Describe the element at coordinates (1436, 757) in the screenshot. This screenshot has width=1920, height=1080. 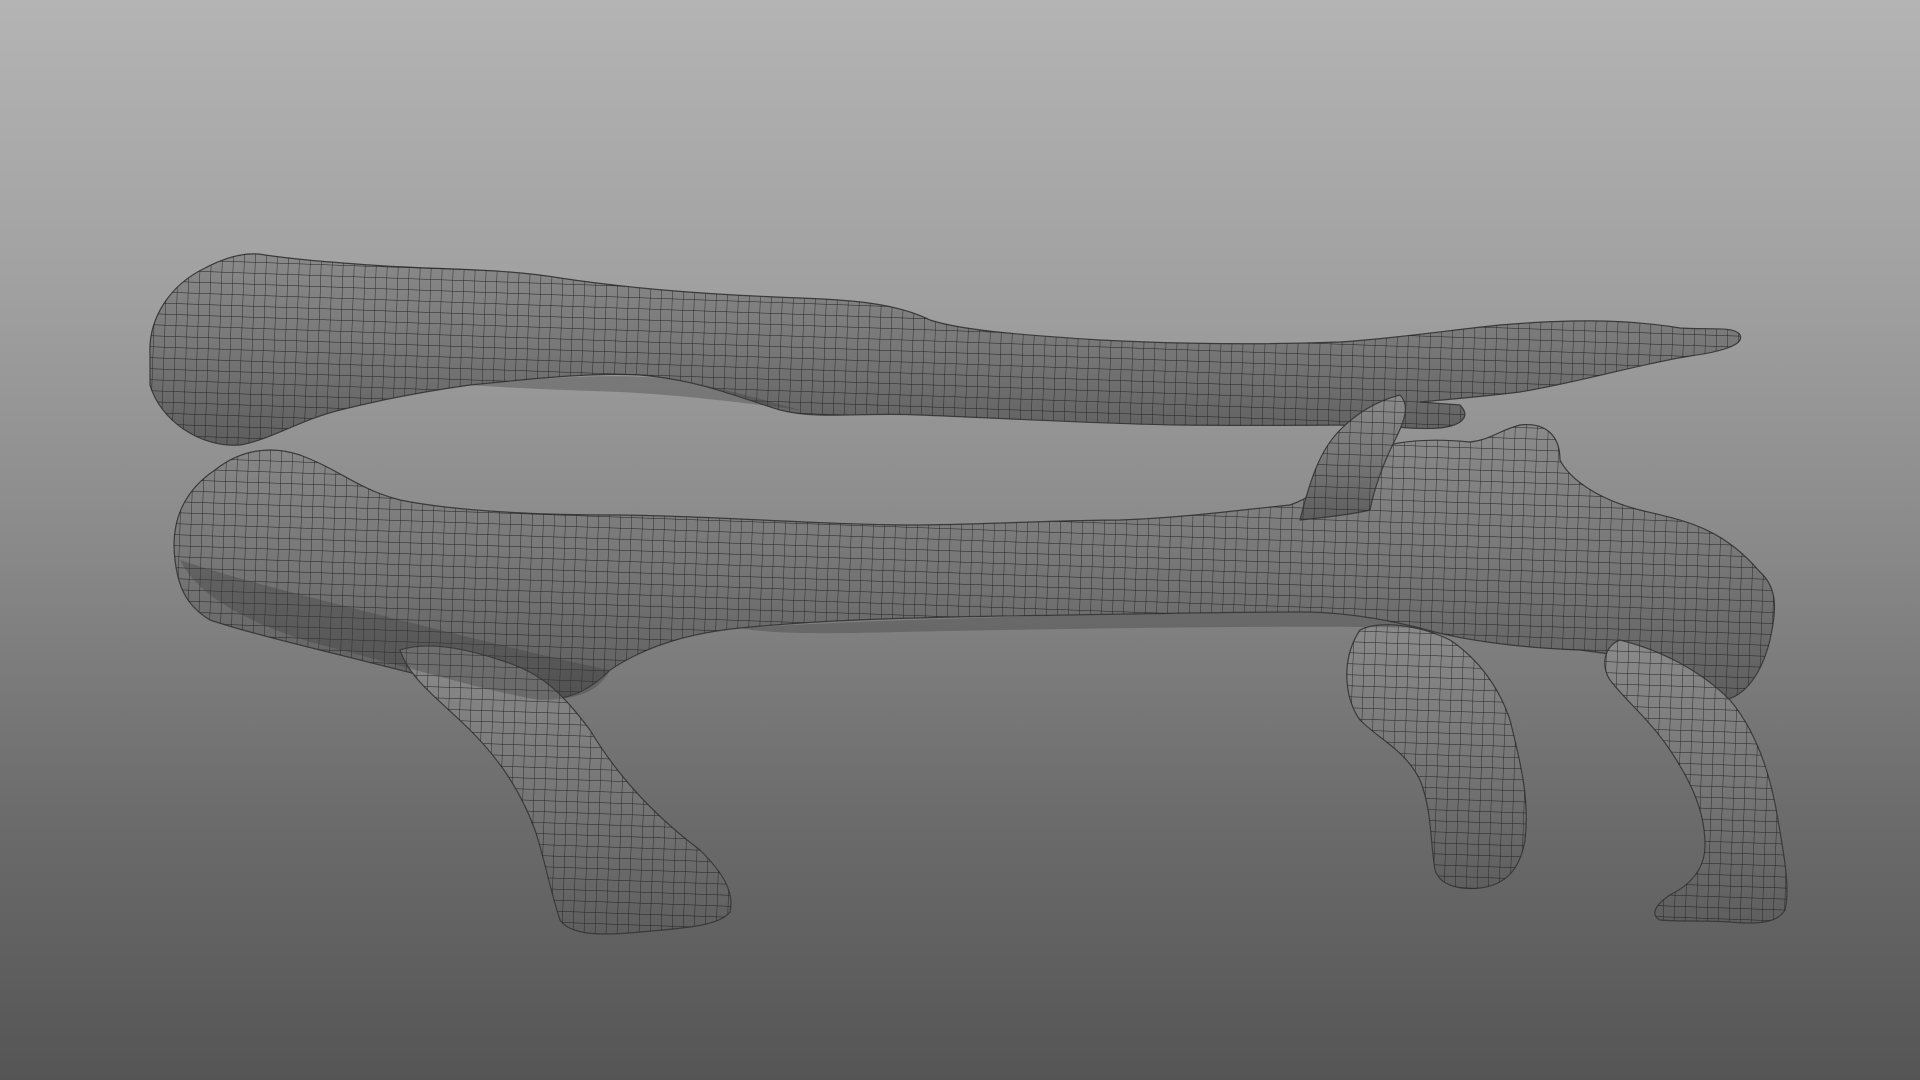
I see `right-front-leg` at that location.